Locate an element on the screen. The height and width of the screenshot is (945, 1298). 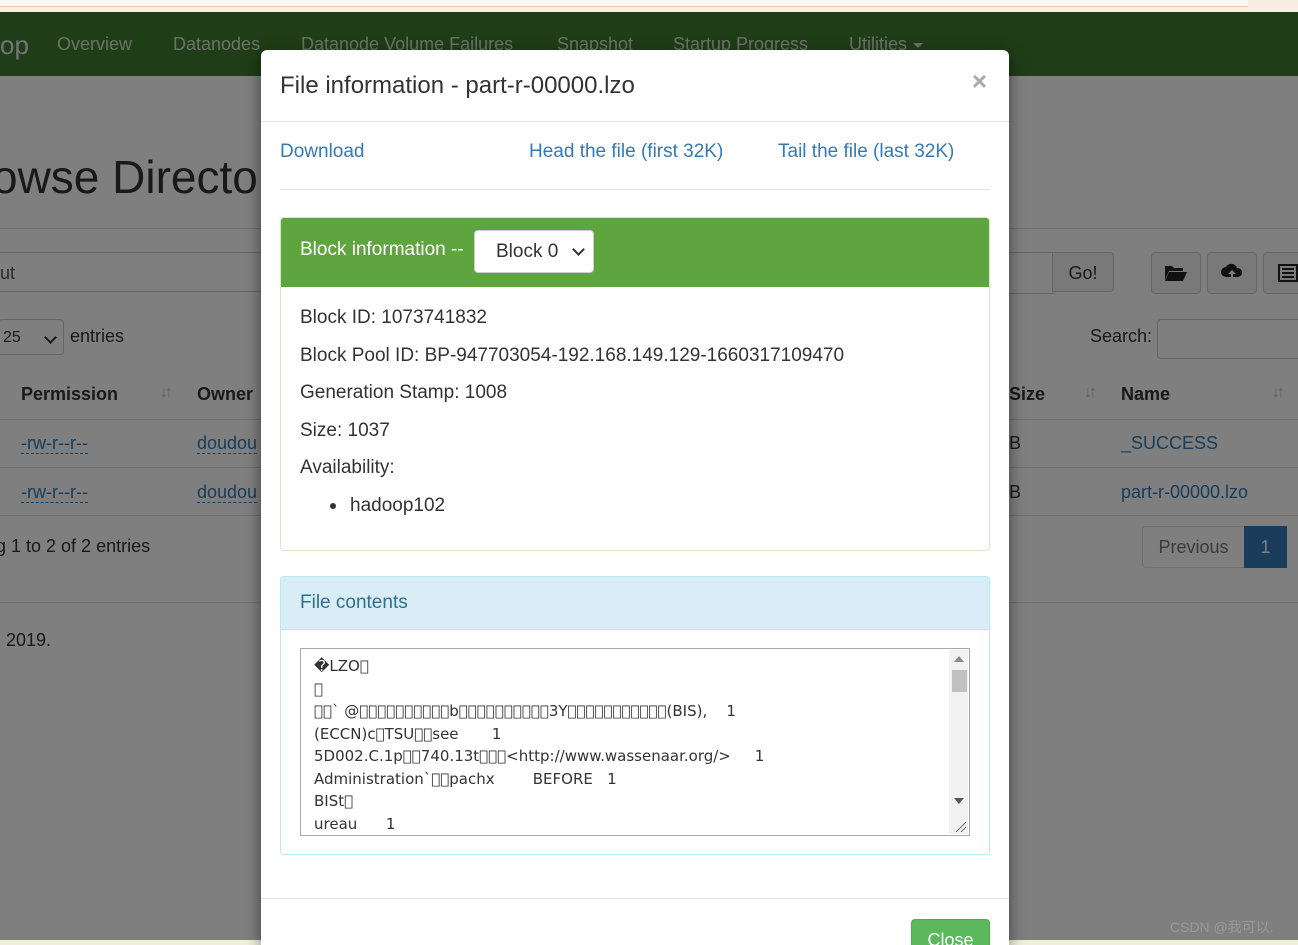
download-link: Download is located at coordinates (322, 152).